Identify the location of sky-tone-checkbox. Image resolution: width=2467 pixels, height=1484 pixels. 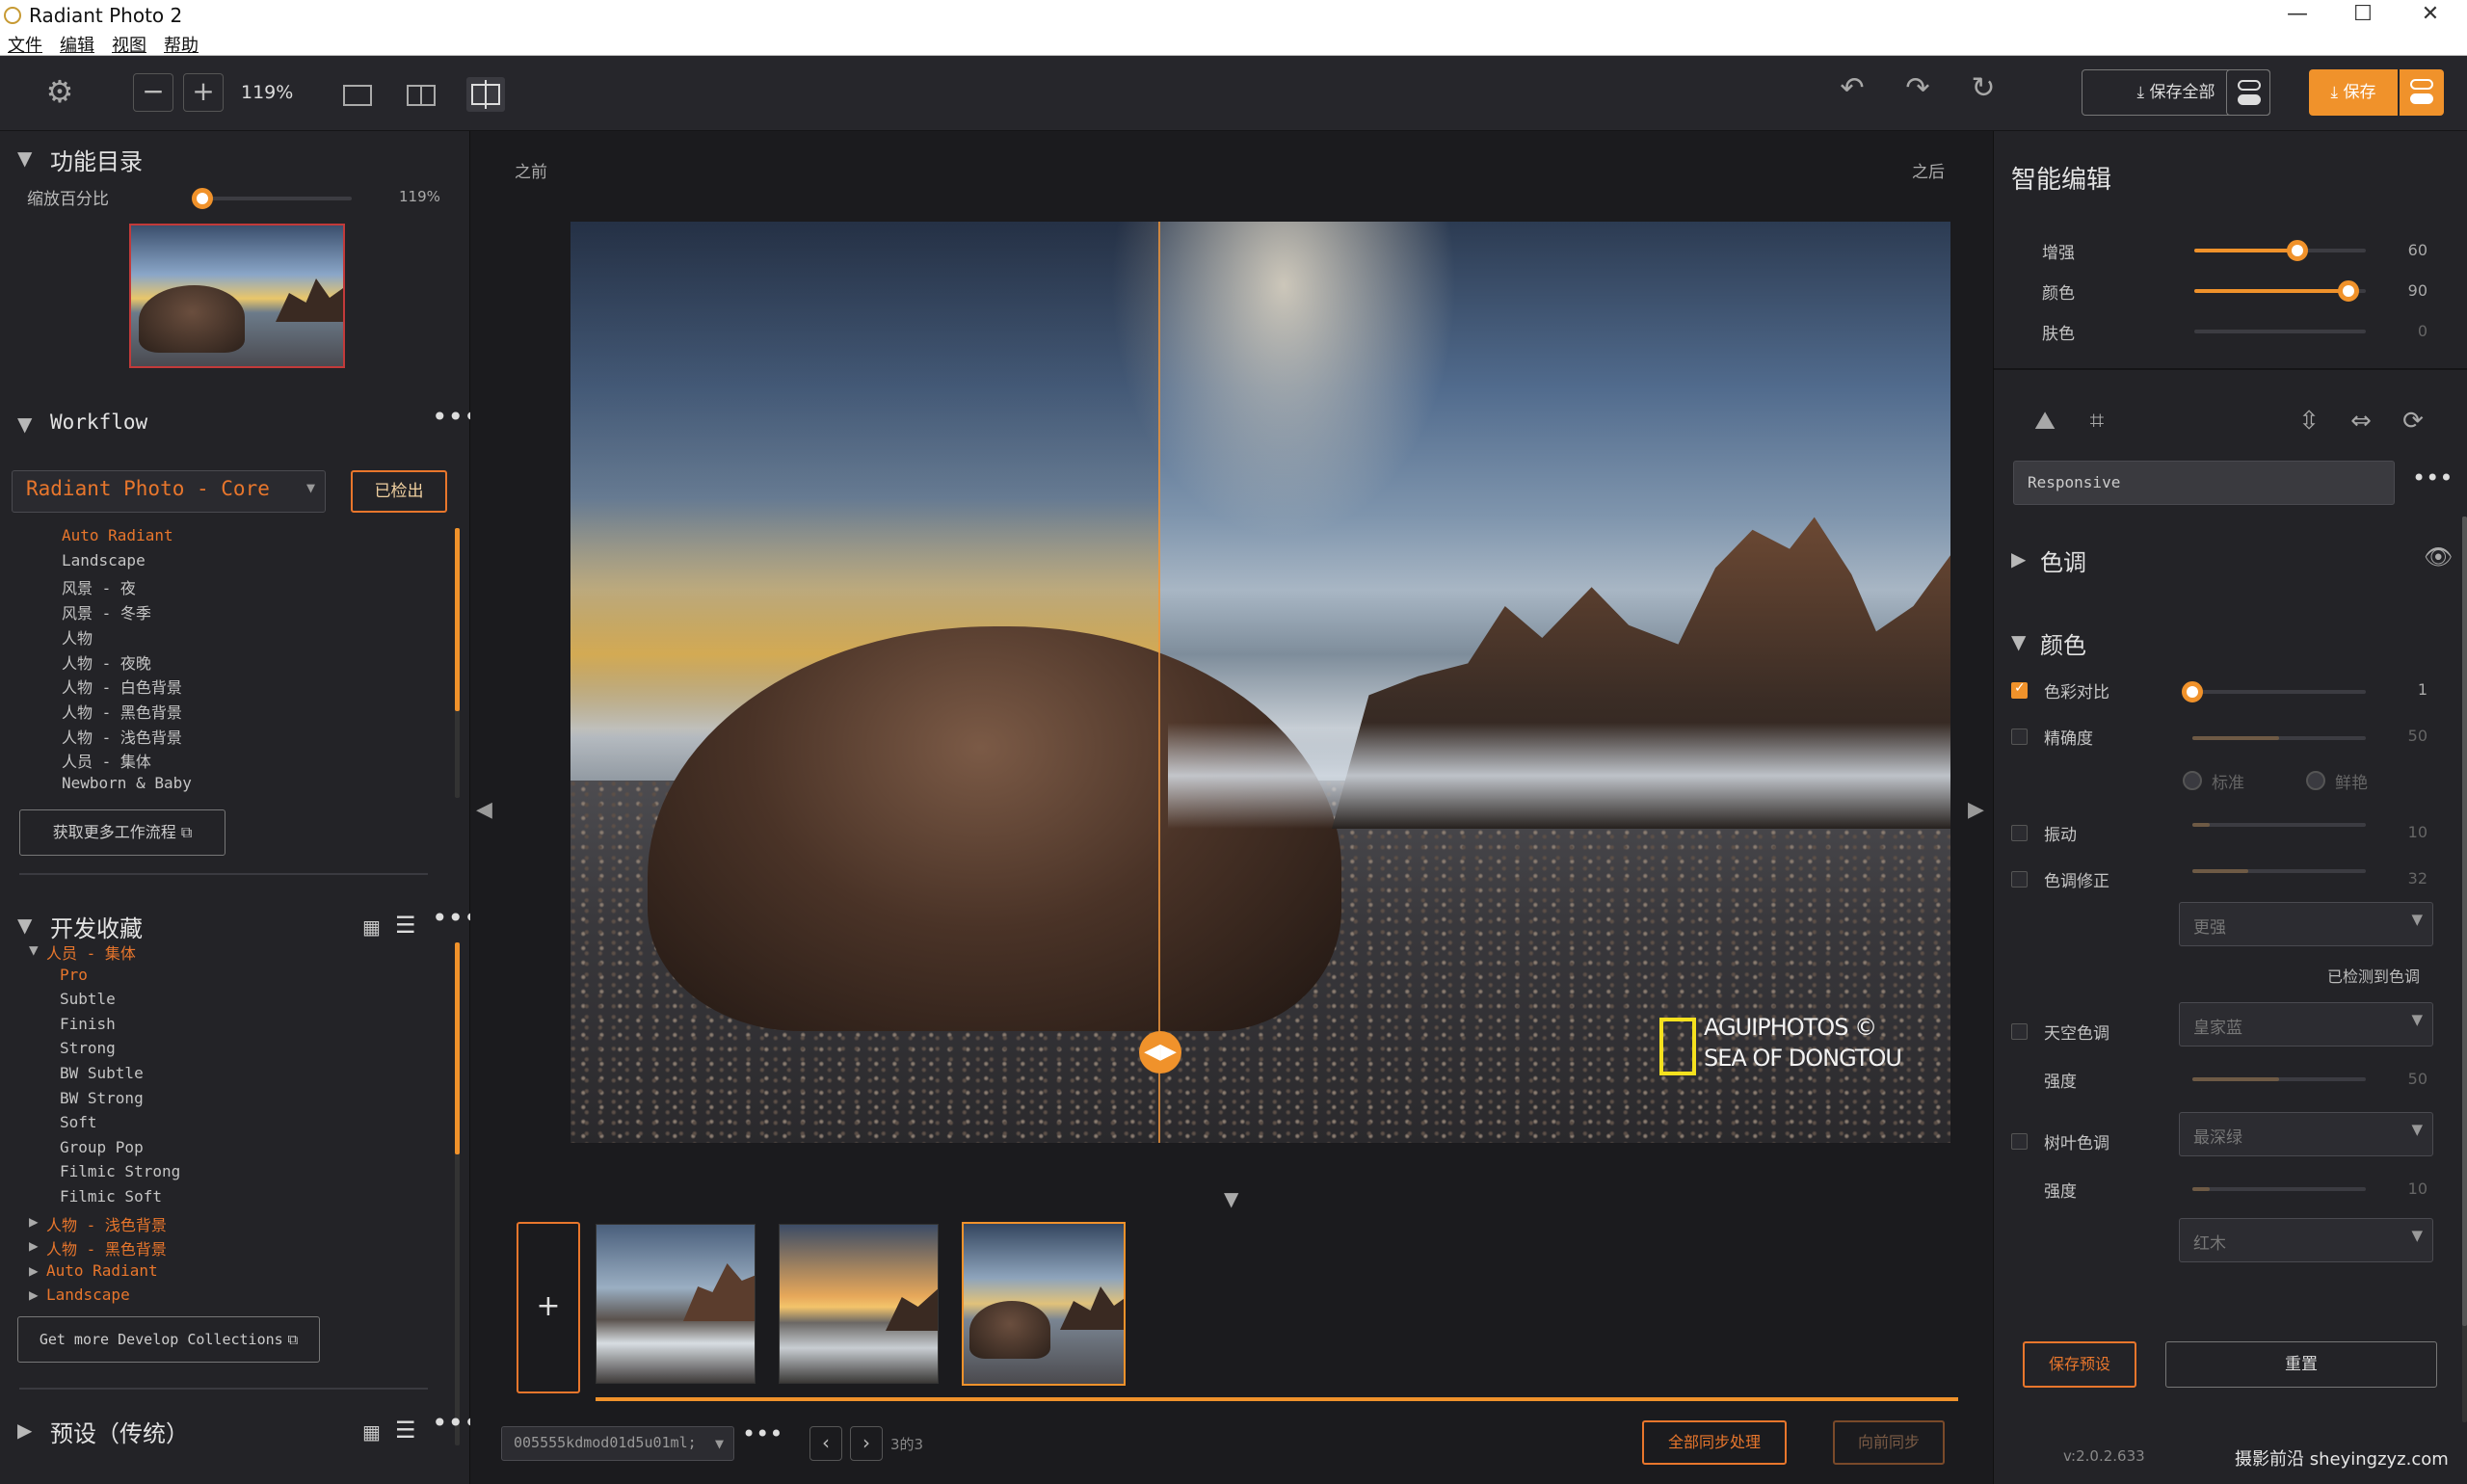
(2019, 1031).